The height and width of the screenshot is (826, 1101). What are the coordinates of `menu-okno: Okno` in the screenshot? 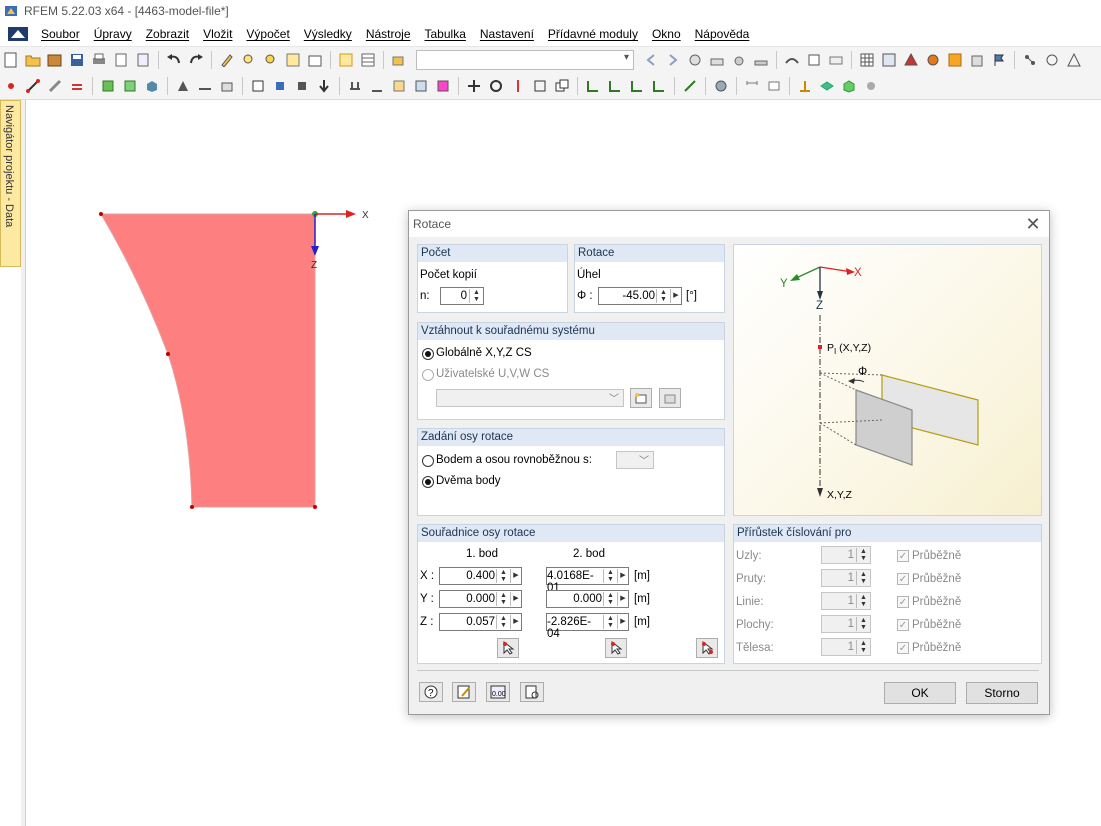 It's located at (666, 34).